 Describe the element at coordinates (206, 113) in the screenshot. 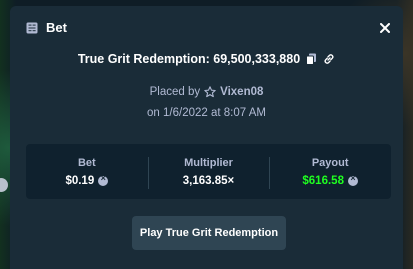

I see `placed-date: on 1/6/2022 at 8:07 AM` at that location.